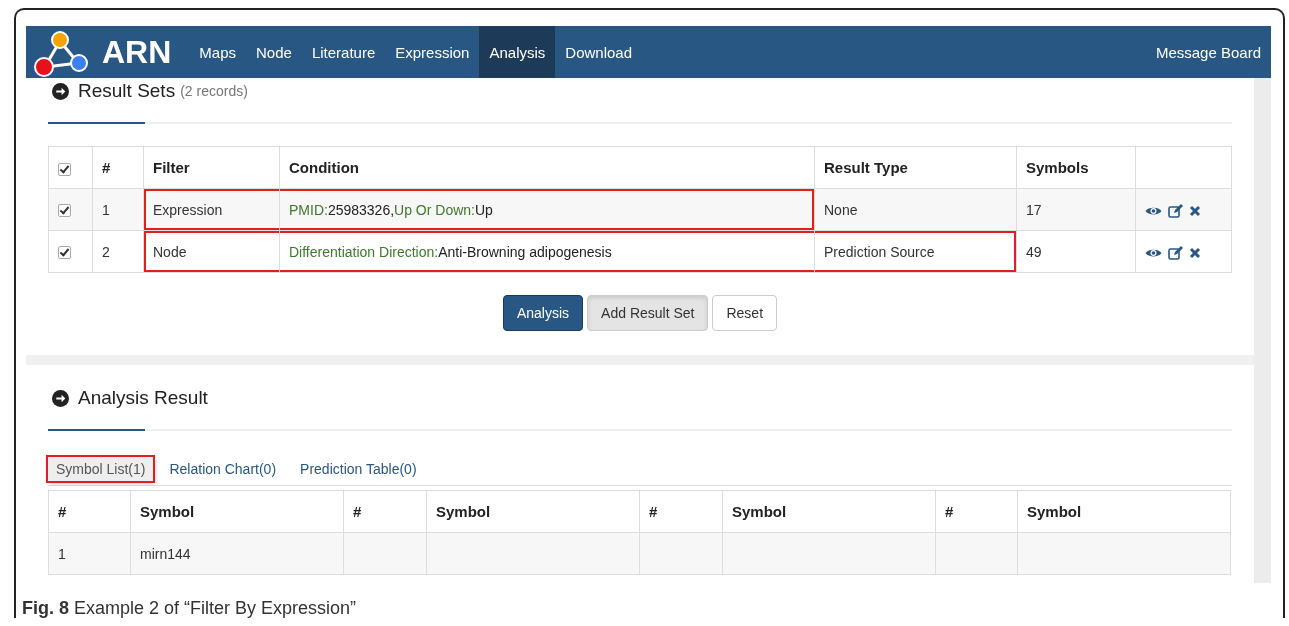 The width and height of the screenshot is (1289, 626). Describe the element at coordinates (915, 209) in the screenshot. I see `table-cell: None` at that location.